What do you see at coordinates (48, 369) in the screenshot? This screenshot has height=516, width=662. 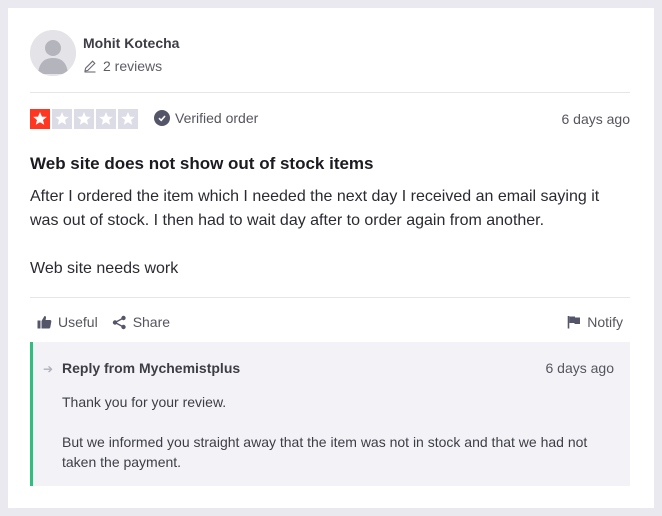 I see `reply-arrow-icon: ➔` at bounding box center [48, 369].